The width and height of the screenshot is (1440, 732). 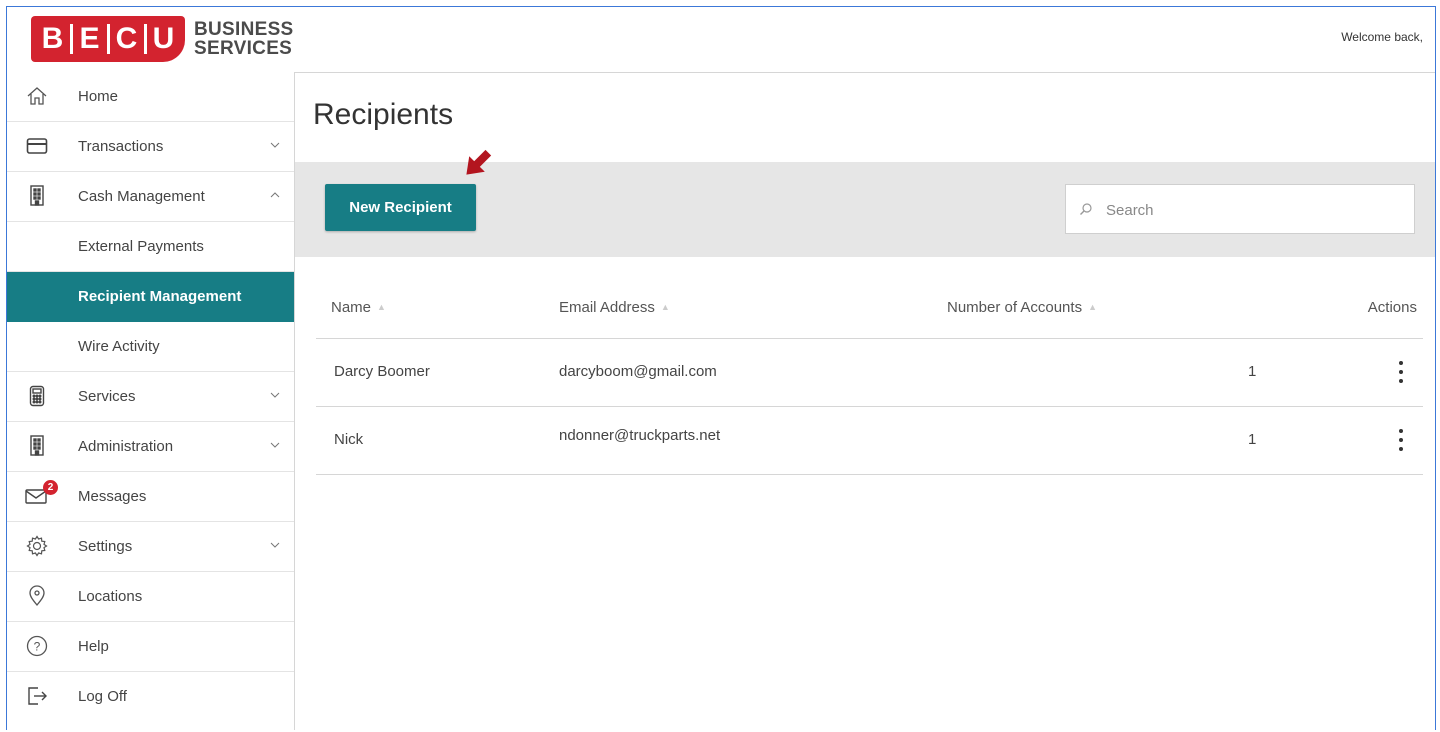 What do you see at coordinates (52, 38) in the screenshot?
I see `logo-letter: B` at bounding box center [52, 38].